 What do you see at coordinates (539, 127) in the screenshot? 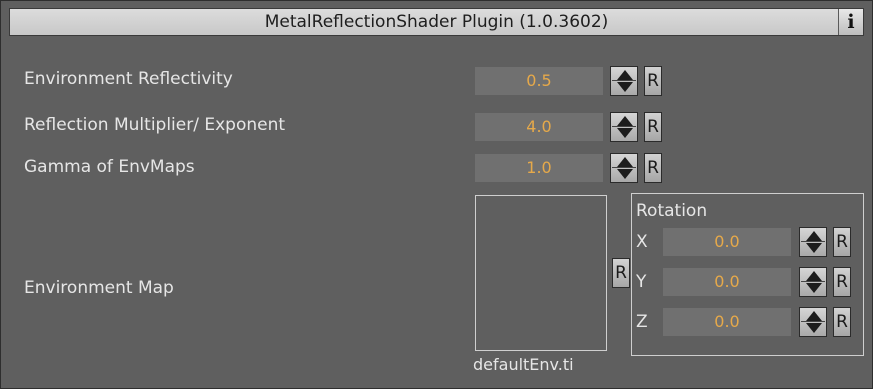
I see `reflection-multiplier-field: 4.0` at bounding box center [539, 127].